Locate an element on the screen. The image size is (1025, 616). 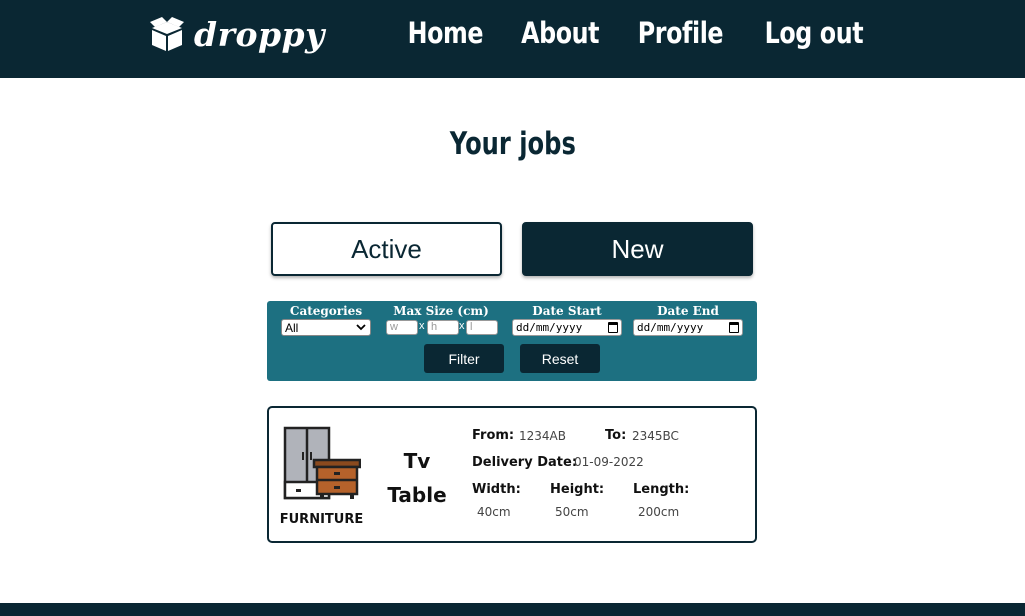
width-label: Width: is located at coordinates (496, 489).